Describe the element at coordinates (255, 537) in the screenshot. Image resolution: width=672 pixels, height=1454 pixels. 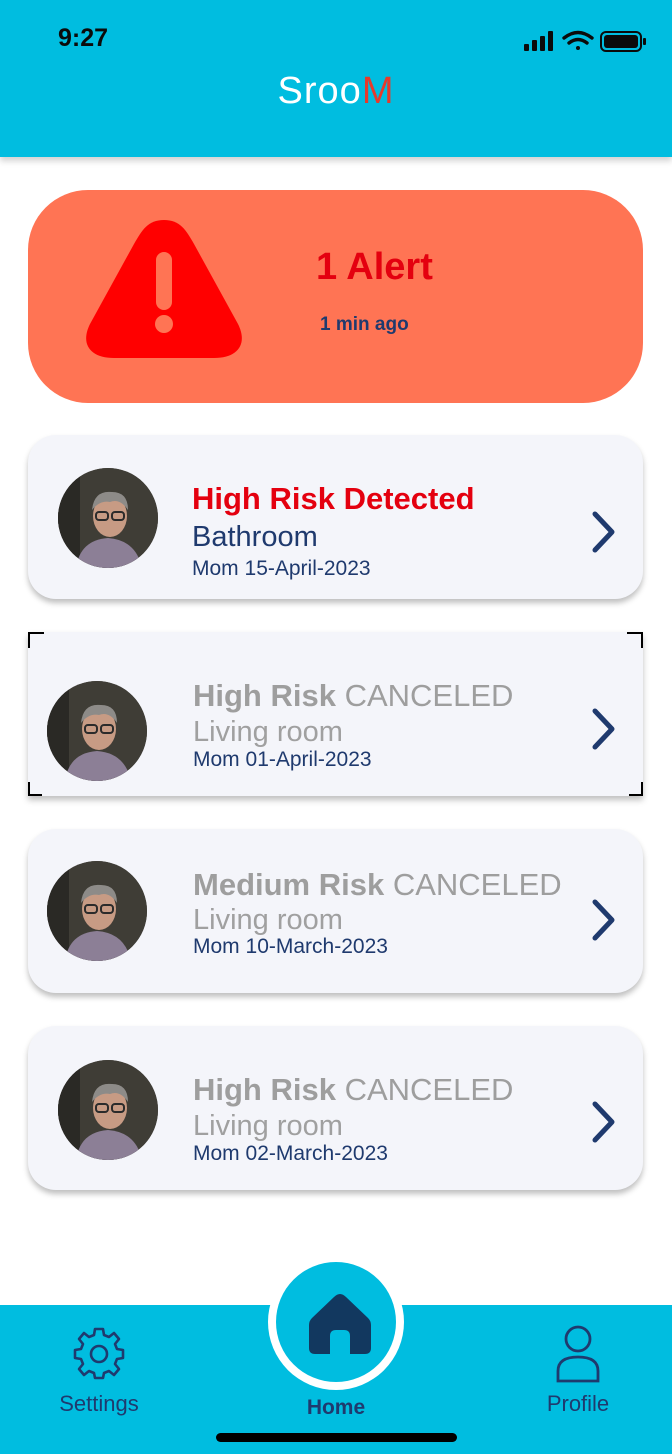
I see `location-label: Bathroom` at that location.